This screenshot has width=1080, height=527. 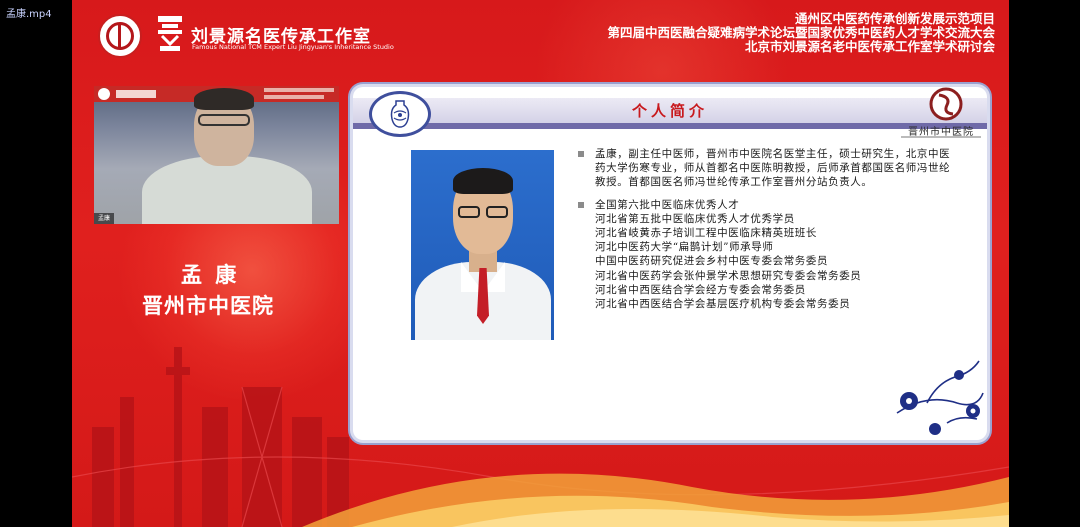 What do you see at coordinates (695, 218) in the screenshot?
I see `honor-item: 河北省第五批中医临床优秀人才优秀学员` at bounding box center [695, 218].